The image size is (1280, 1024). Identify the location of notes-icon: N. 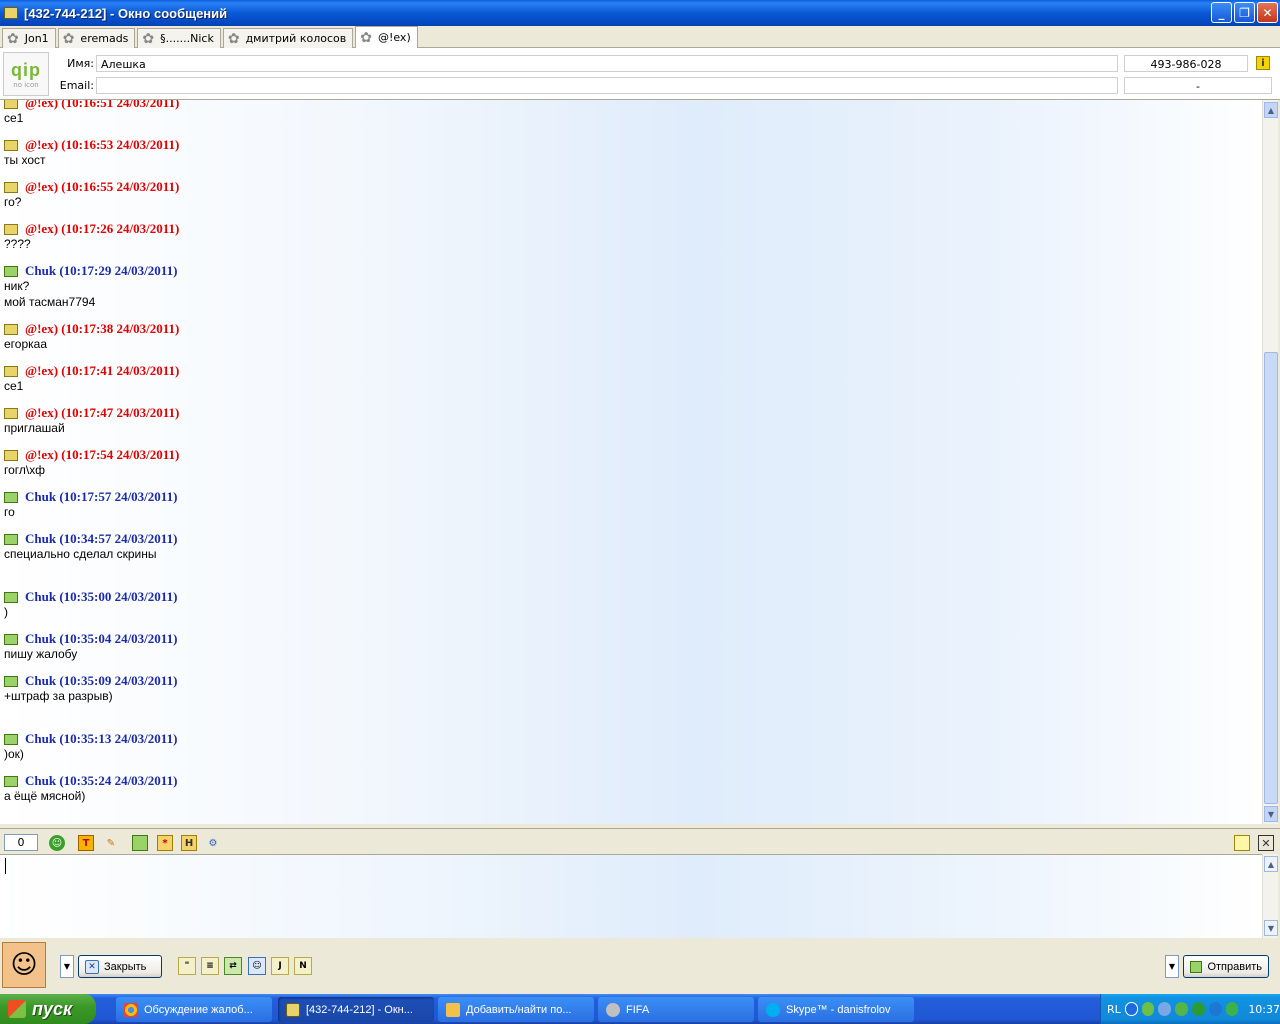
(303, 966).